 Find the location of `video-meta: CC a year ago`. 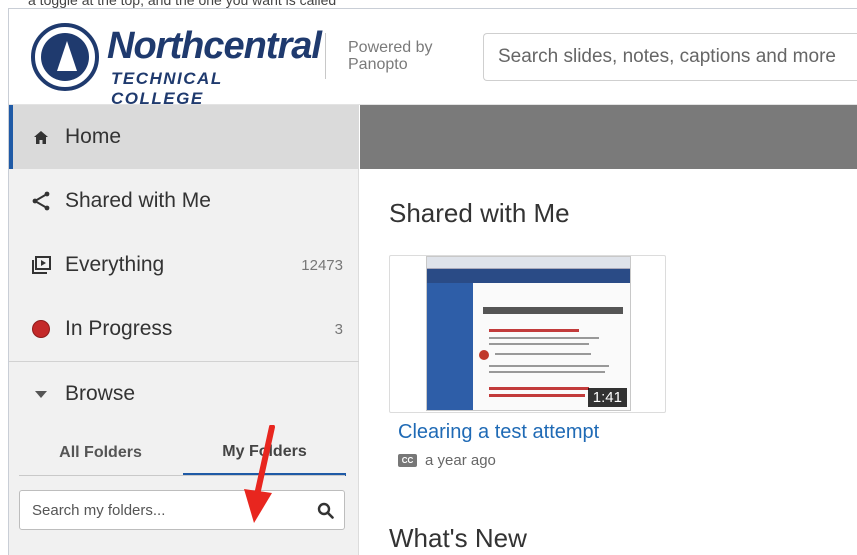

video-meta: CC a year ago is located at coordinates (447, 460).